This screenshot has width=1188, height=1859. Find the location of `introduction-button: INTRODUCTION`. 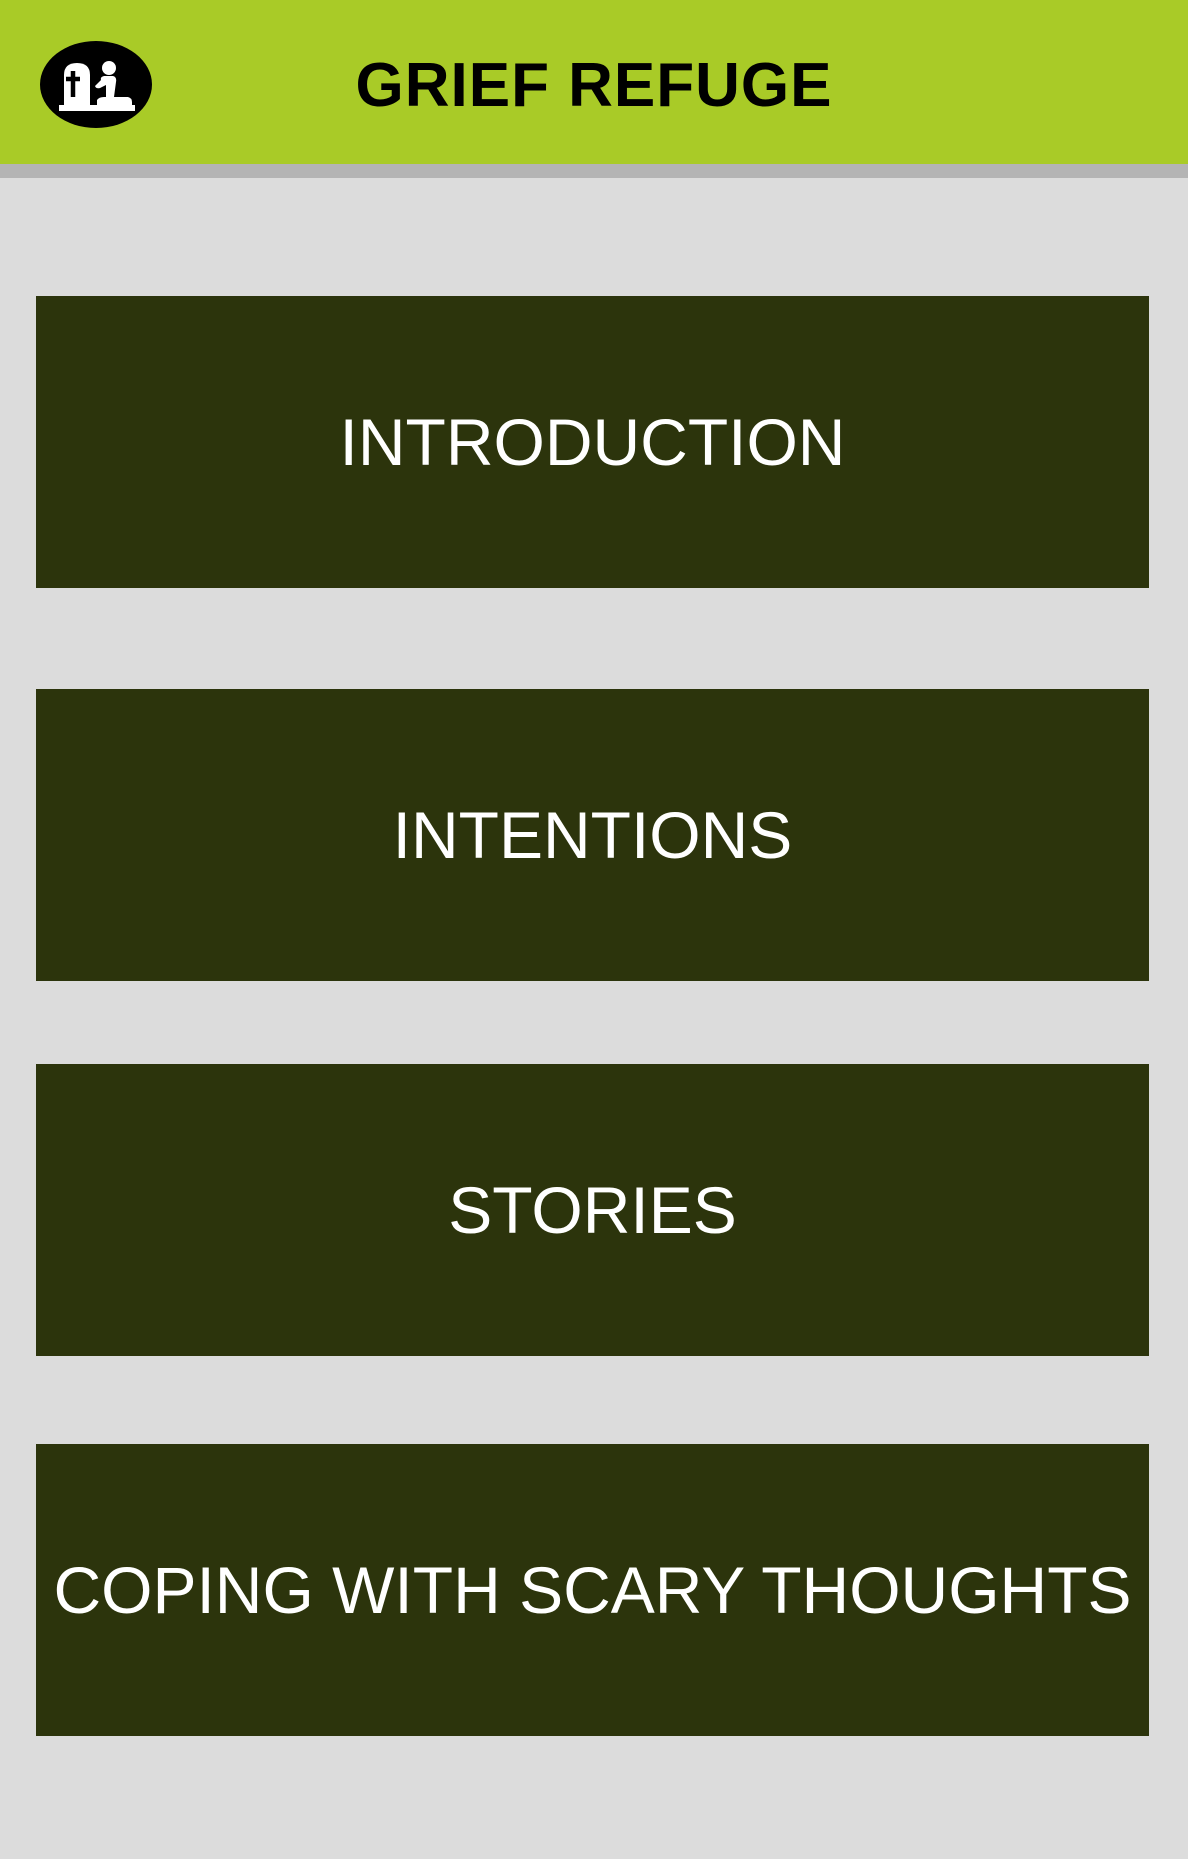

introduction-button: INTRODUCTION is located at coordinates (592, 442).